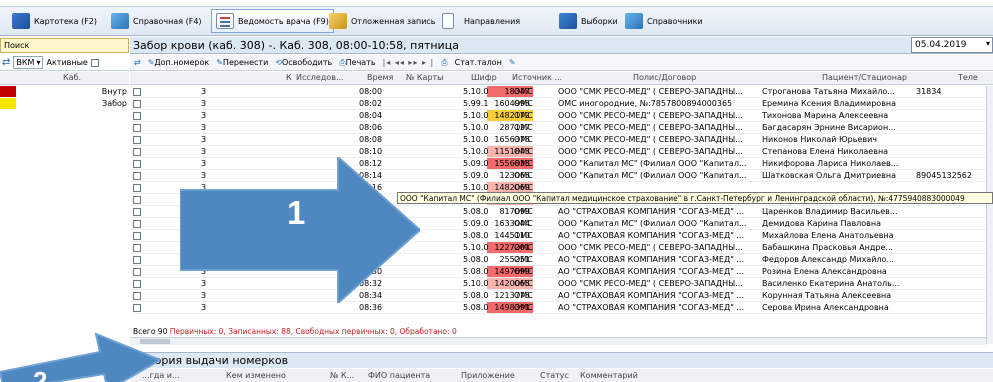 The width and height of the screenshot is (993, 382). Describe the element at coordinates (645, 103) in the screenshot. I see `row-policy: ОМС иногородние, №:7857800894000365` at that location.